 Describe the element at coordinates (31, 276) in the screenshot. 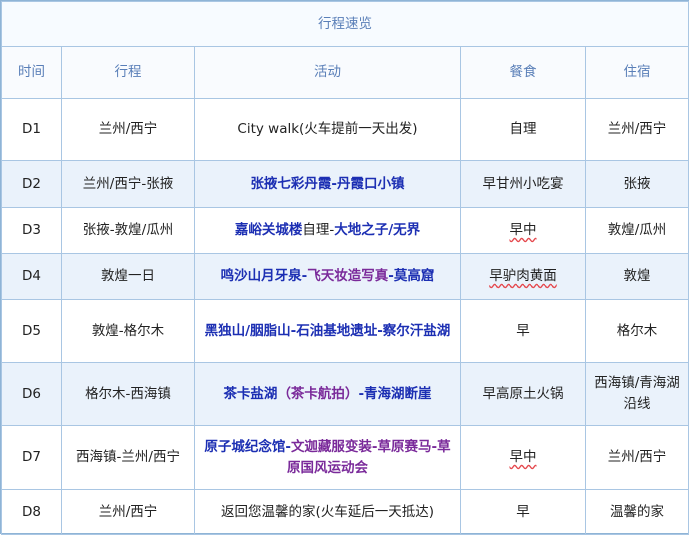

I see `day-cell: D4` at that location.